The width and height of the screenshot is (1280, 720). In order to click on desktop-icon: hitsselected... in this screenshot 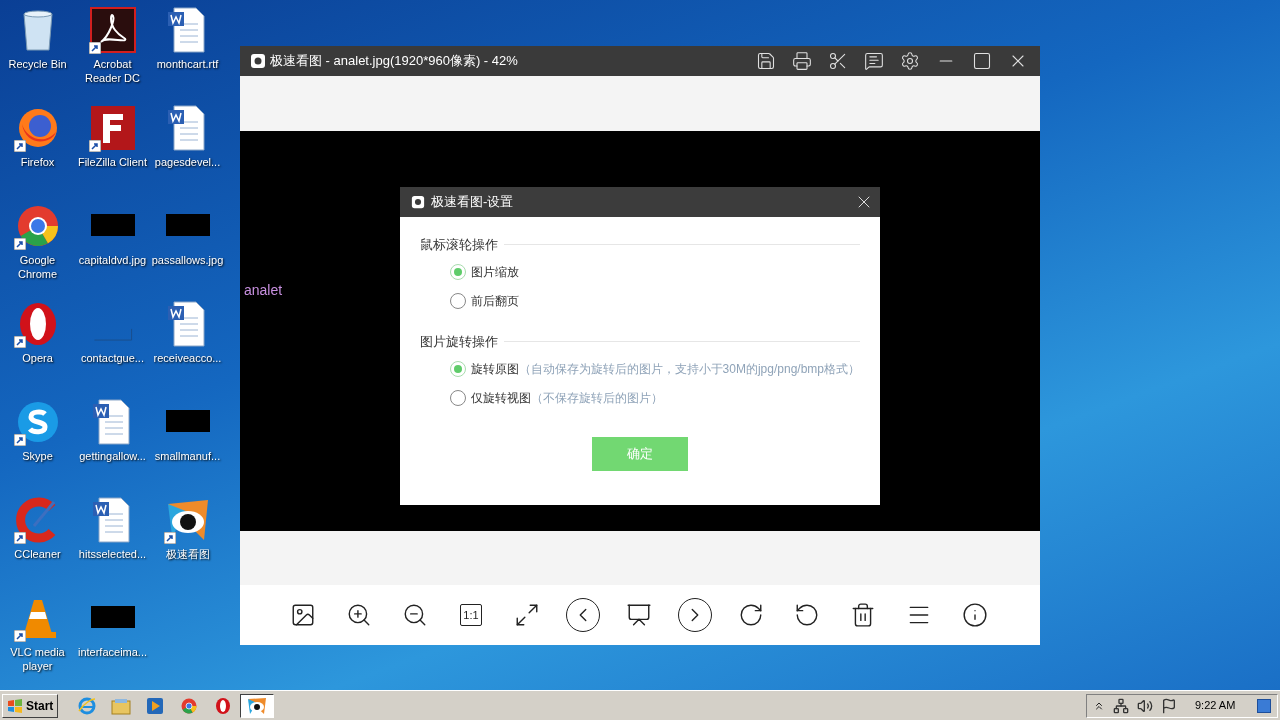, I will do `click(112, 545)`.